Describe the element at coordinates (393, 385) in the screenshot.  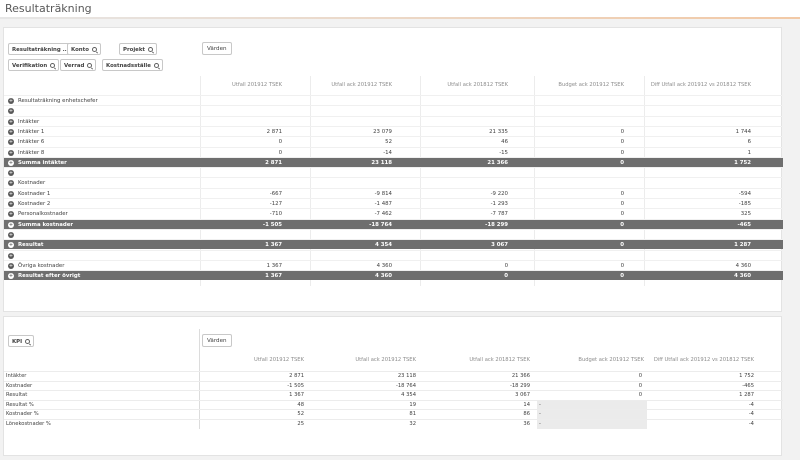
I see `kpi-row: Kostnader -1 505 -18 764 -18 299 0 -465` at that location.